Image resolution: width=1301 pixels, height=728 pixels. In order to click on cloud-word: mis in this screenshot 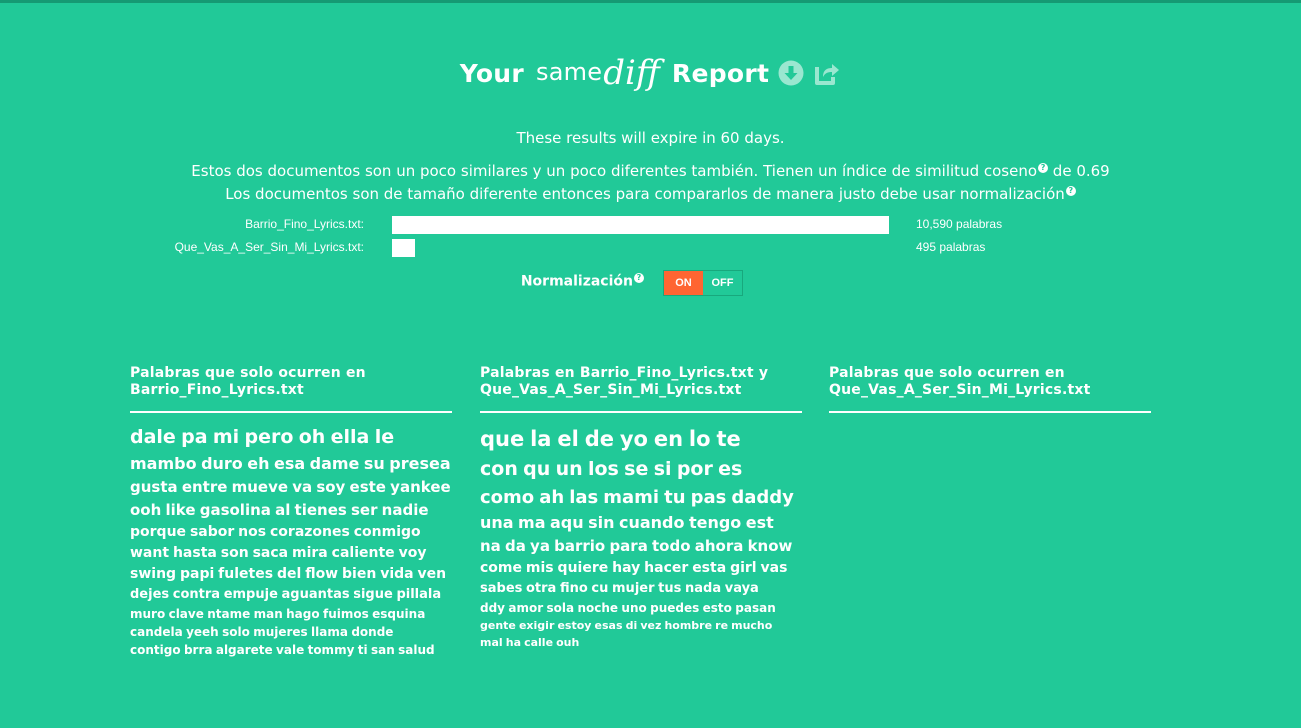, I will do `click(540, 568)`.